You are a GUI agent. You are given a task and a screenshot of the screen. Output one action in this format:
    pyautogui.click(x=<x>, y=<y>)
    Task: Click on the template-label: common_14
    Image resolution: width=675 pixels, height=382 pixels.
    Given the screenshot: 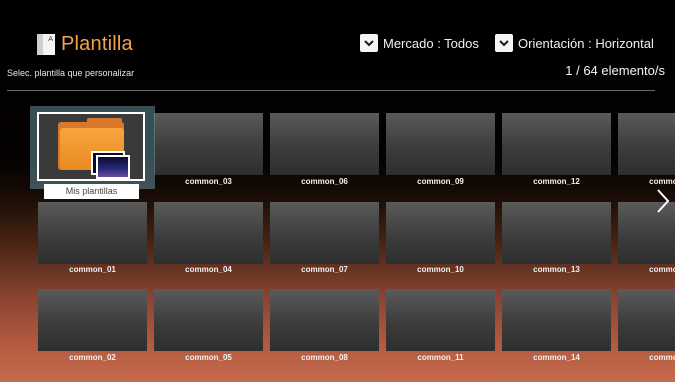 What is the action you would take?
    pyautogui.click(x=556, y=357)
    